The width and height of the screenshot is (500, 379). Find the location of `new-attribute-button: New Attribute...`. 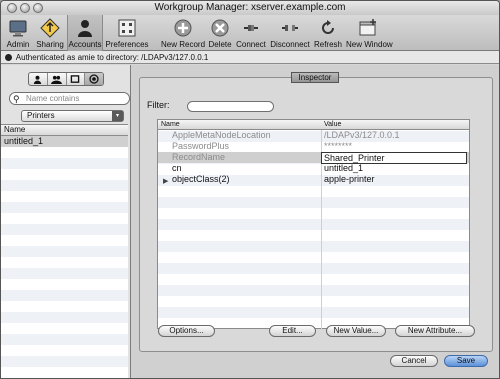

new-attribute-button: New Attribute... is located at coordinates (435, 331).